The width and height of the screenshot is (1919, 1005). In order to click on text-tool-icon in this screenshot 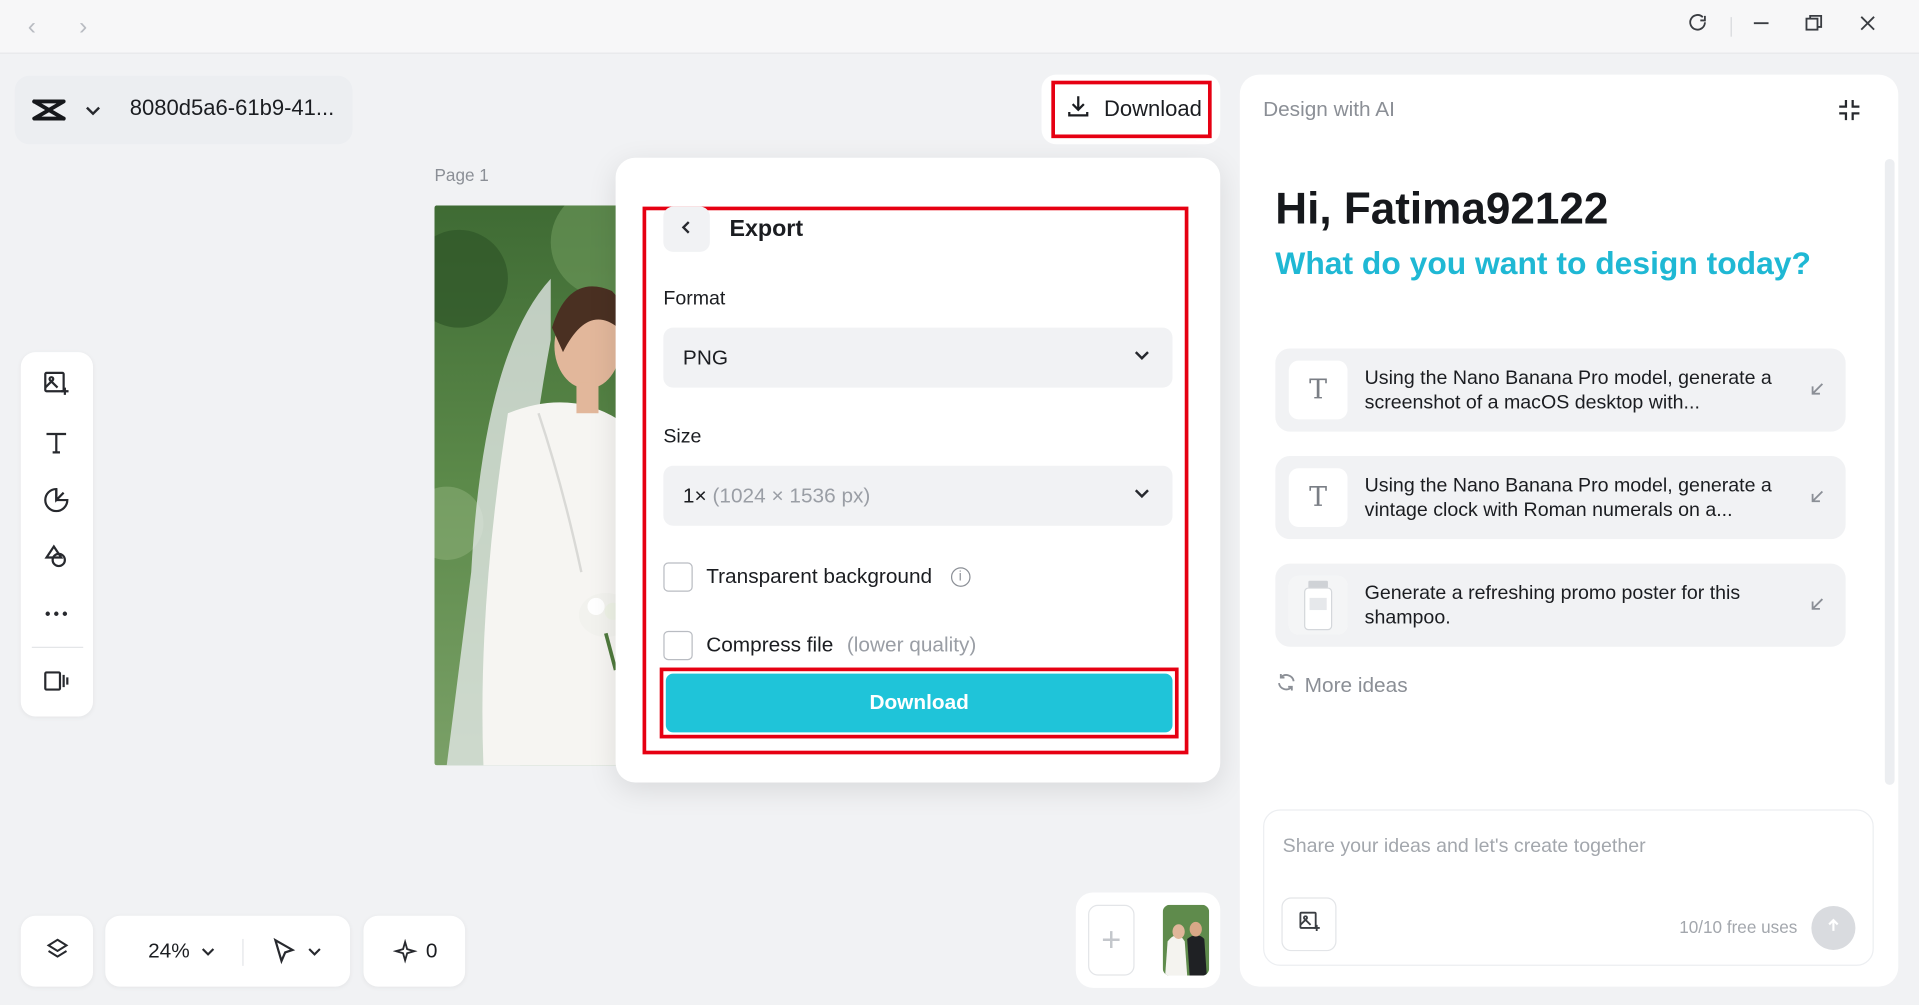, I will do `click(56, 442)`.